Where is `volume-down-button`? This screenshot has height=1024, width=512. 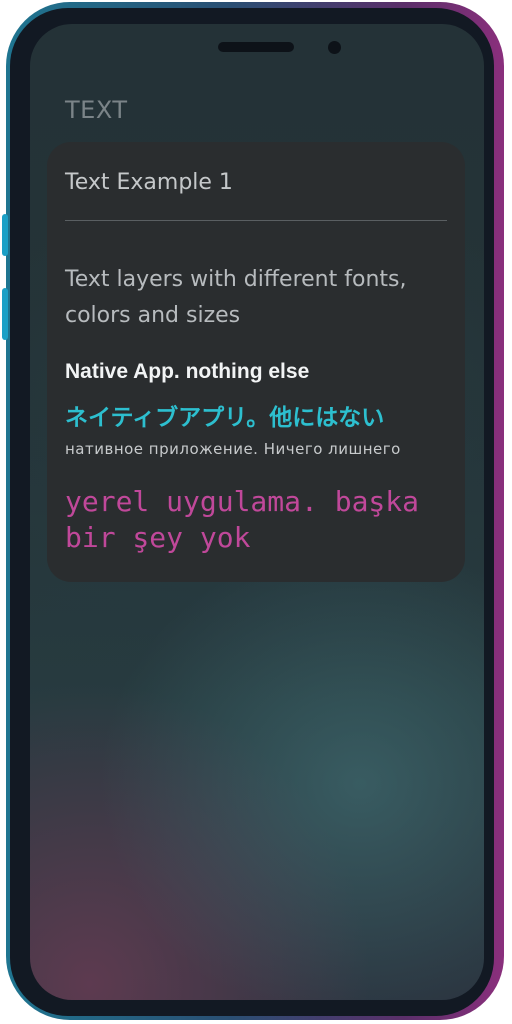
volume-down-button is located at coordinates (5, 314).